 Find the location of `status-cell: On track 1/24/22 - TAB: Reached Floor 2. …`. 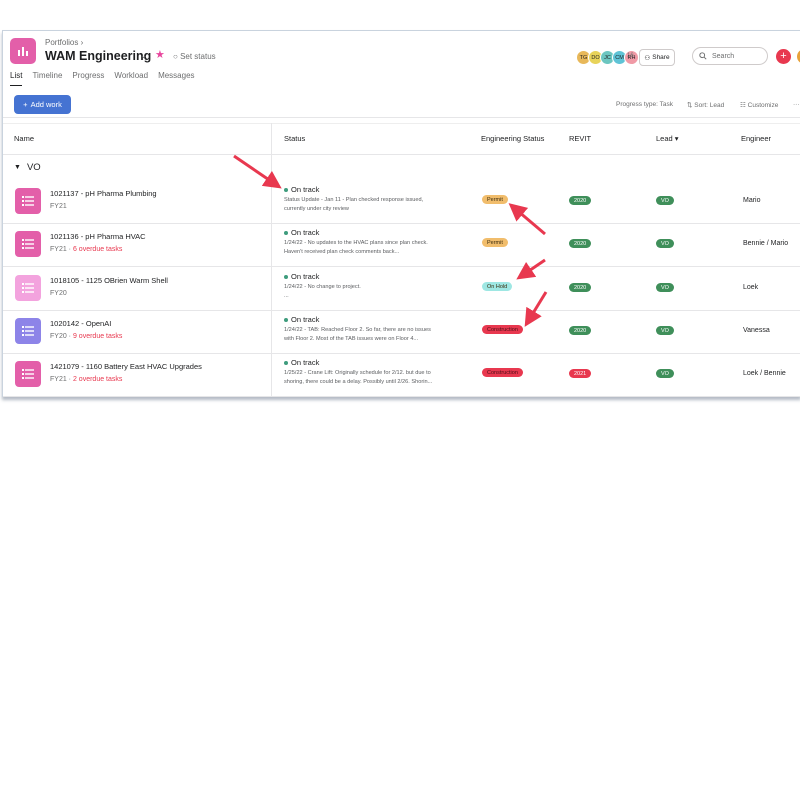

status-cell: On track 1/24/22 - TAB: Reached Floor 2. … is located at coordinates (376, 329).